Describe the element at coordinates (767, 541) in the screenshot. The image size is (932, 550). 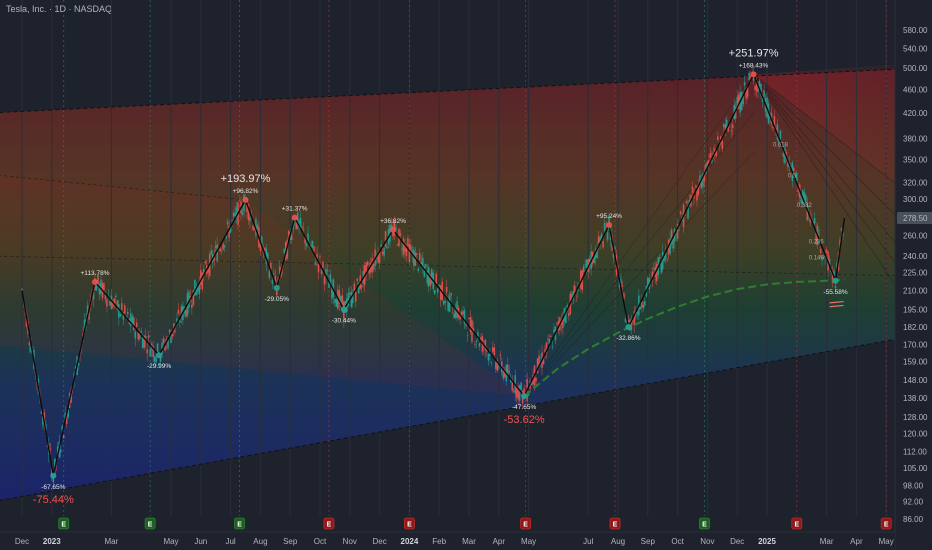
I see `time-tick: 2025` at that location.